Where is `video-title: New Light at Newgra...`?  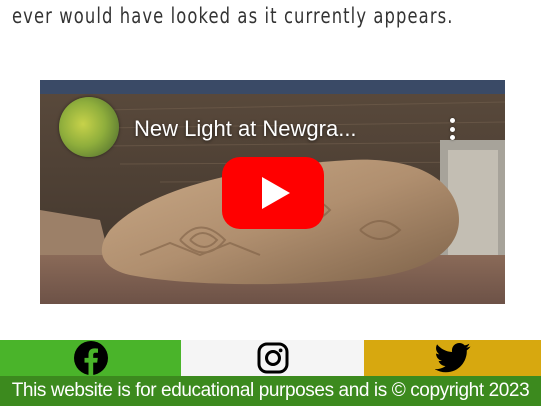
video-title: New Light at Newgra... is located at coordinates (245, 129).